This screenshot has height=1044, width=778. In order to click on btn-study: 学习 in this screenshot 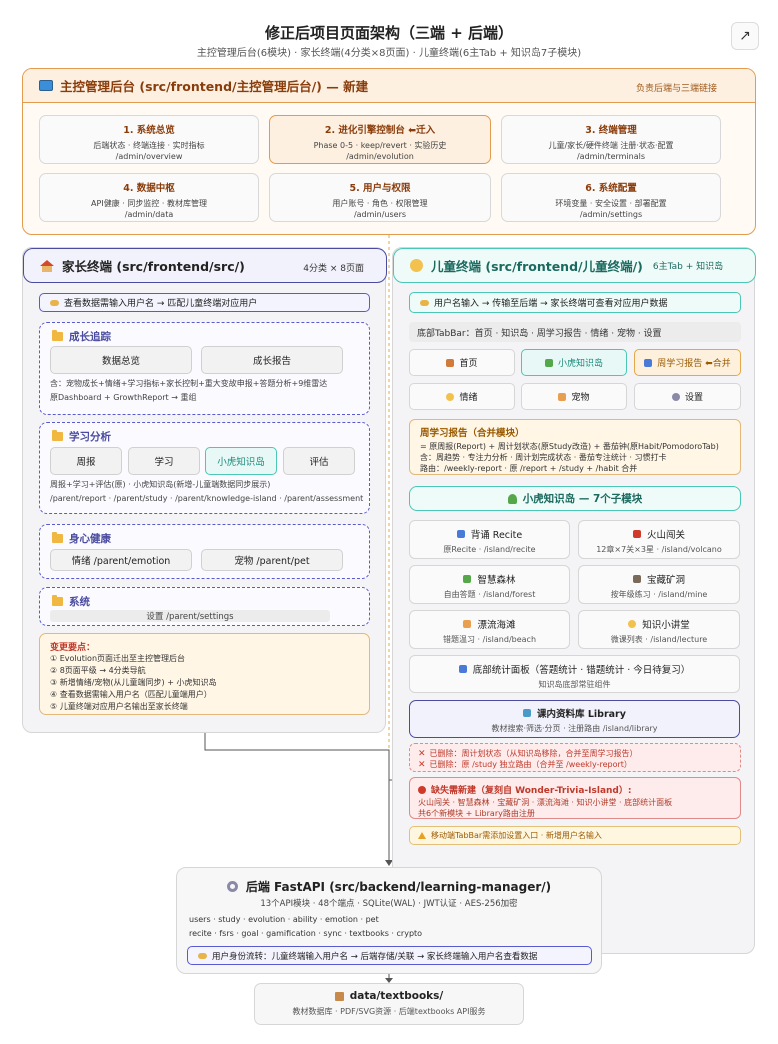, I will do `click(164, 461)`.